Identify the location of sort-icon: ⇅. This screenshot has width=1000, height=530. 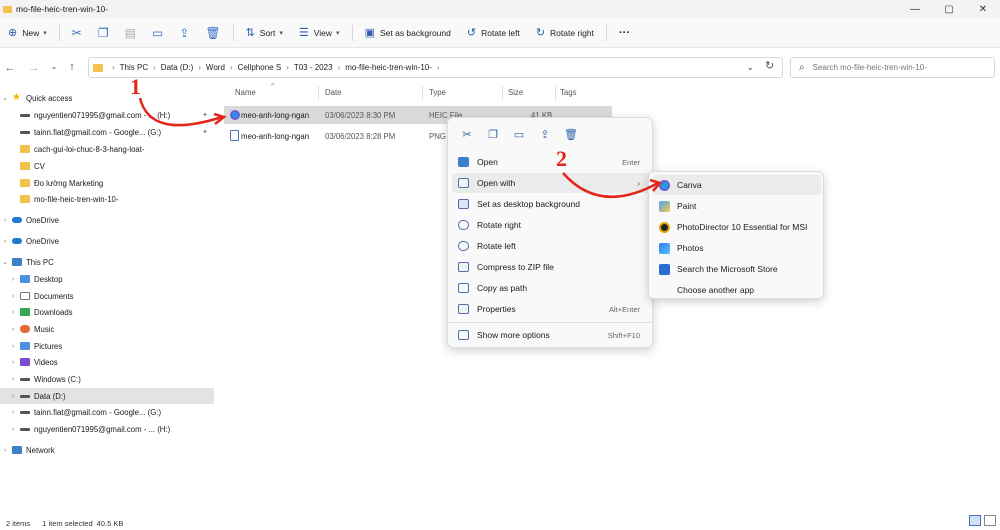
(250, 33).